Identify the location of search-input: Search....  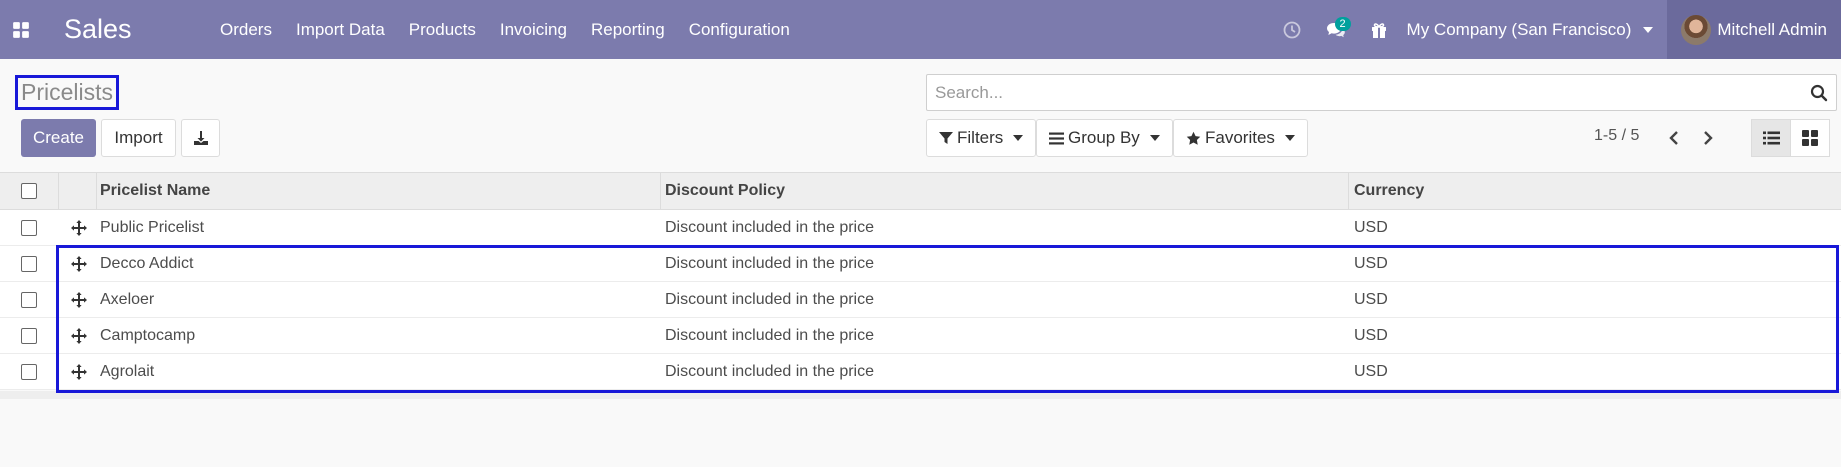
(1381, 92).